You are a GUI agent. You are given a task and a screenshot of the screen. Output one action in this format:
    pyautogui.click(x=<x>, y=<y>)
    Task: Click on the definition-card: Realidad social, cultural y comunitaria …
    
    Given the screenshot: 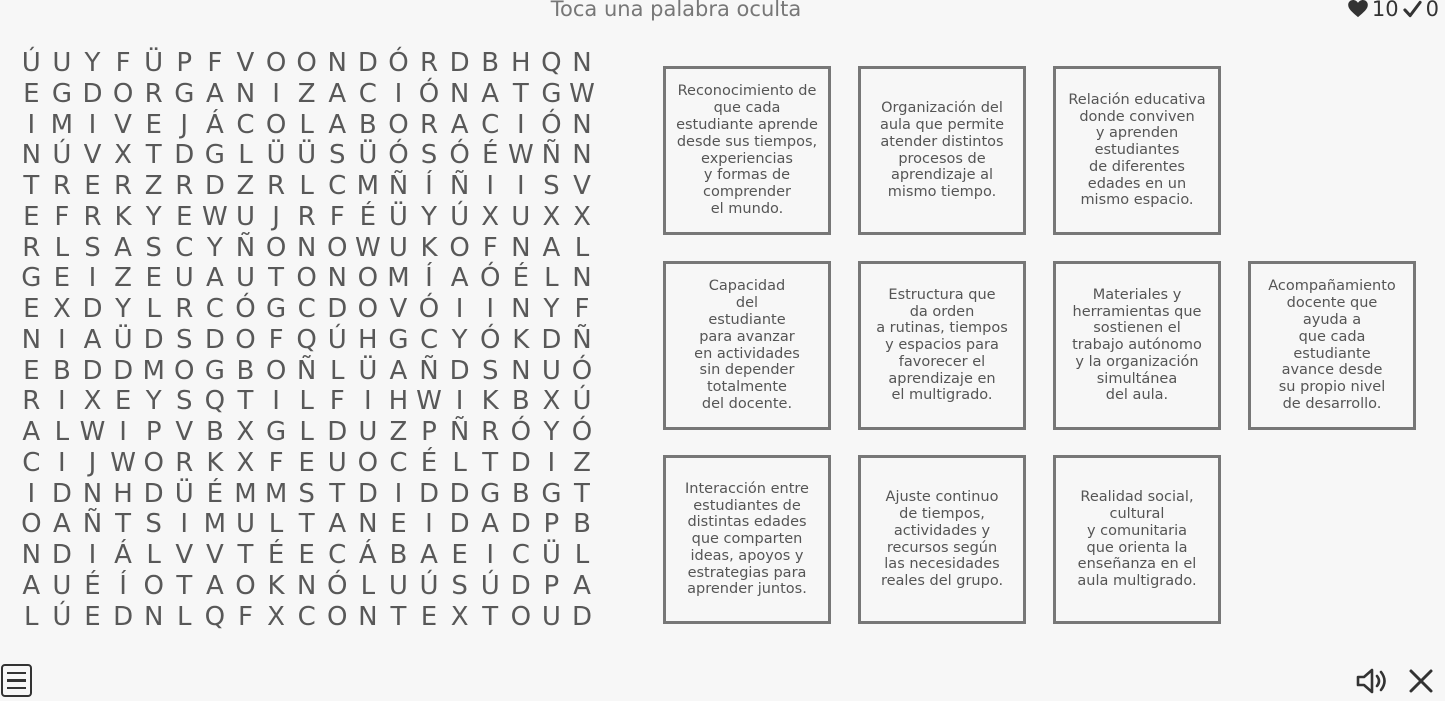 What is the action you would take?
    pyautogui.click(x=1137, y=539)
    